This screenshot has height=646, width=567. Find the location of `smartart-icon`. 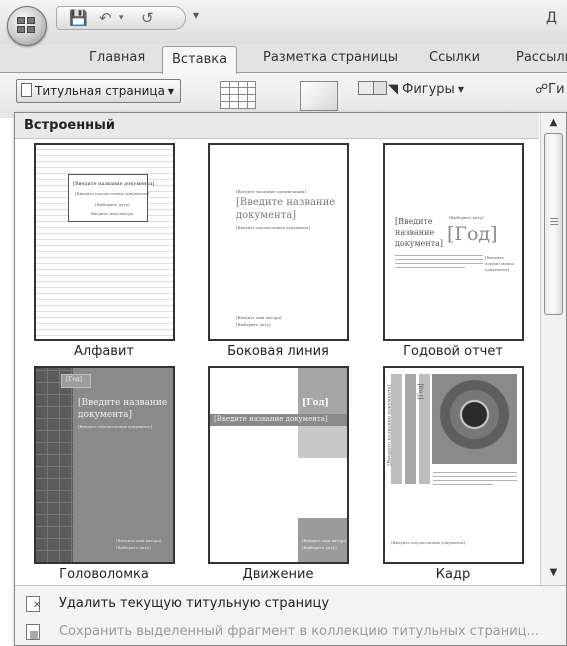

smartart-icon is located at coordinates (380, 88).